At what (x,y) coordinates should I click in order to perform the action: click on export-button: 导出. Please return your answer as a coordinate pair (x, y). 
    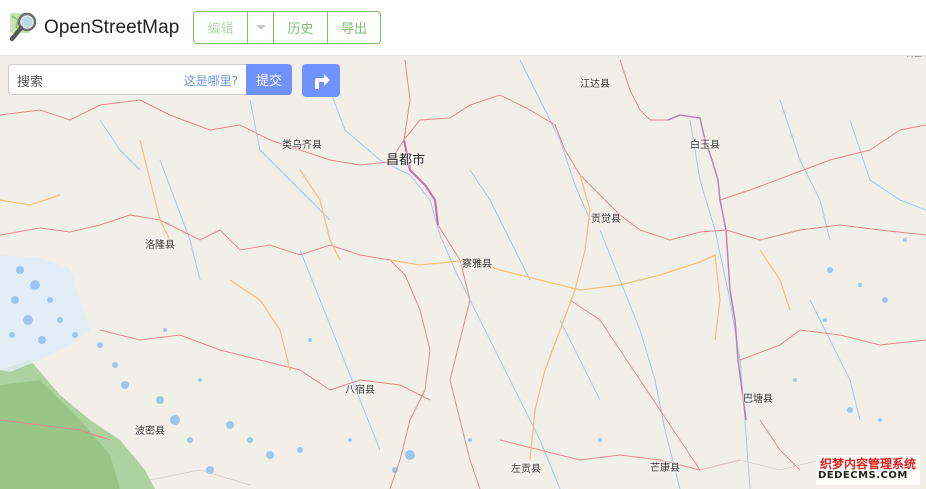
    Looking at the image, I should click on (354, 27).